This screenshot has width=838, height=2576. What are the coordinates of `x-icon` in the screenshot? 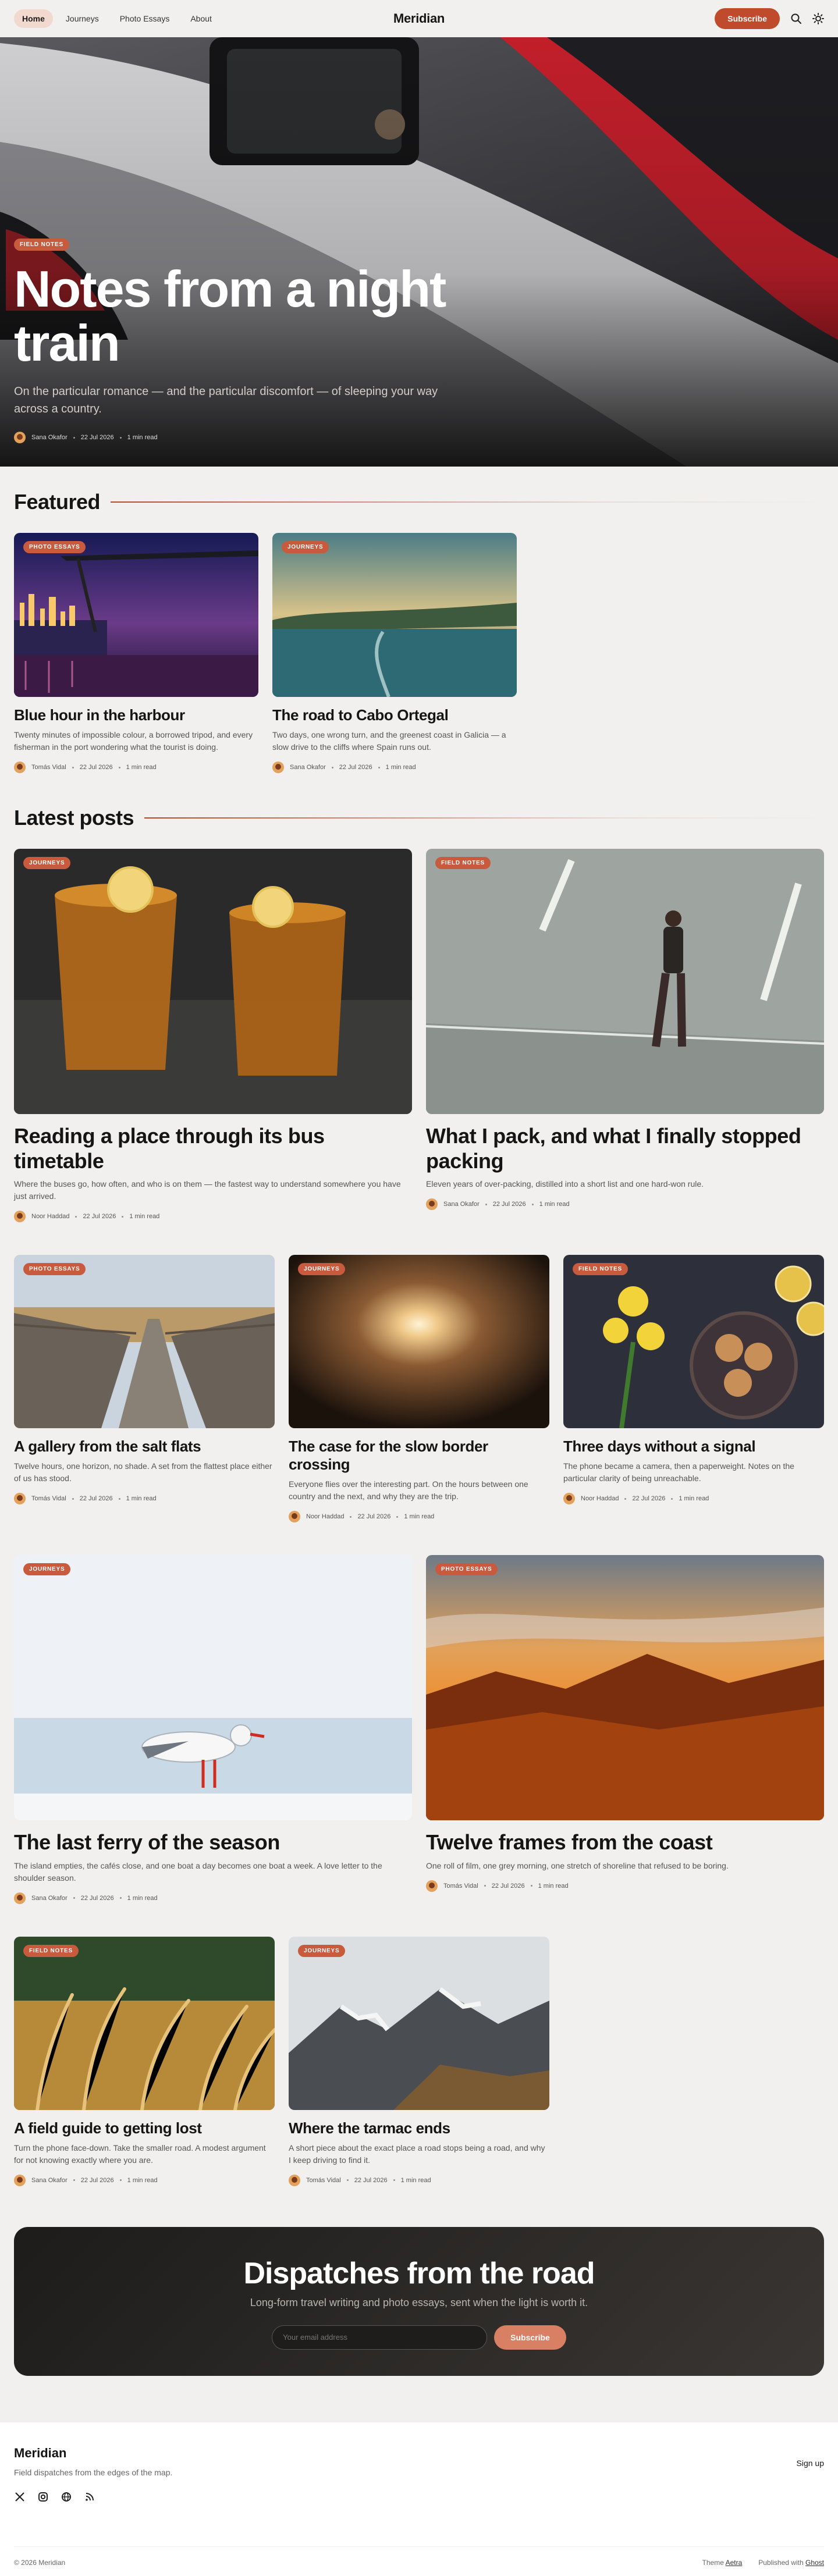 It's located at (20, 2497).